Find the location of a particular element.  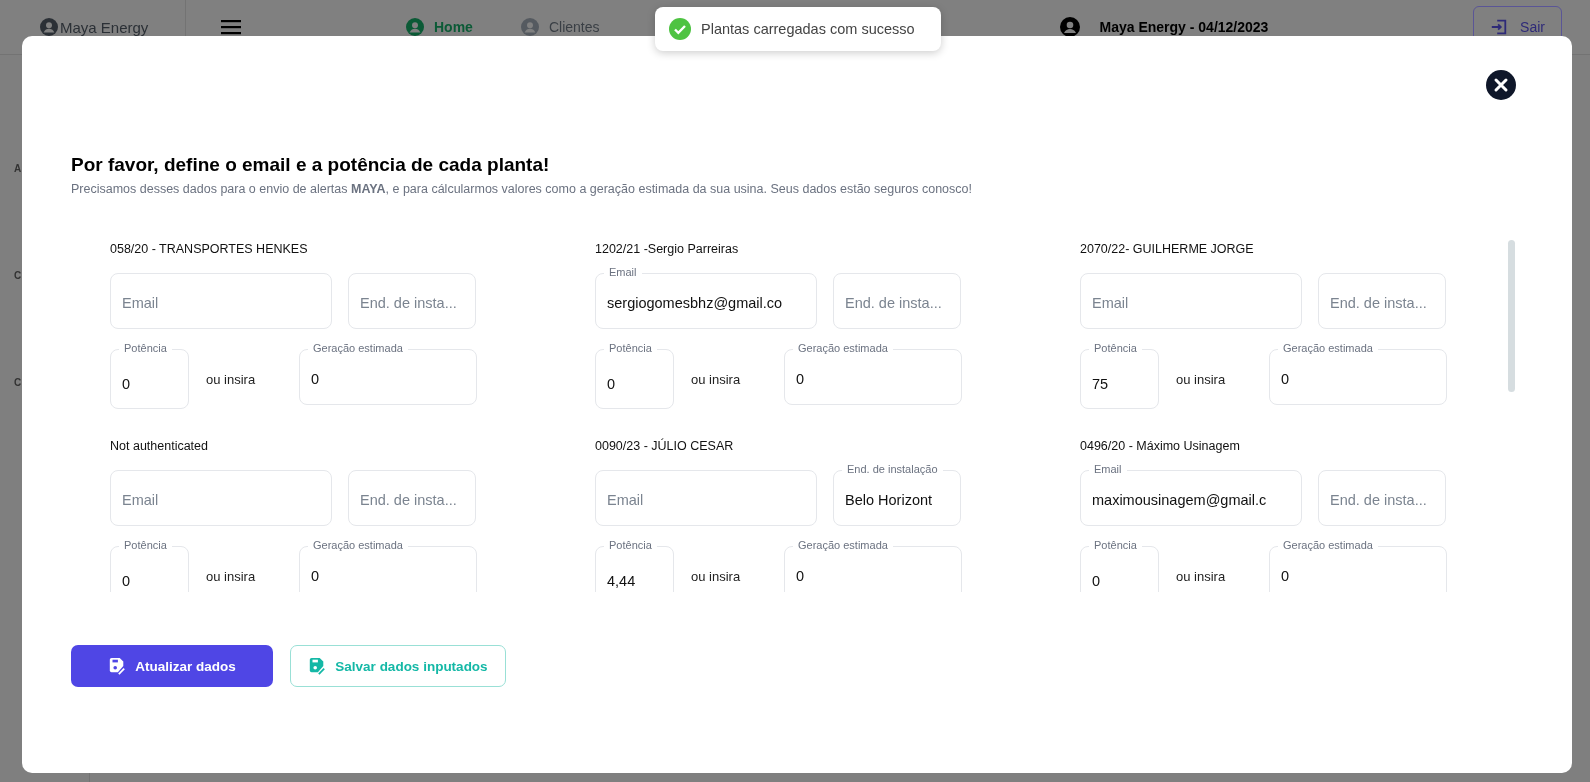

input-field: Email sergiogomesbhz@gmail.co is located at coordinates (706, 297).